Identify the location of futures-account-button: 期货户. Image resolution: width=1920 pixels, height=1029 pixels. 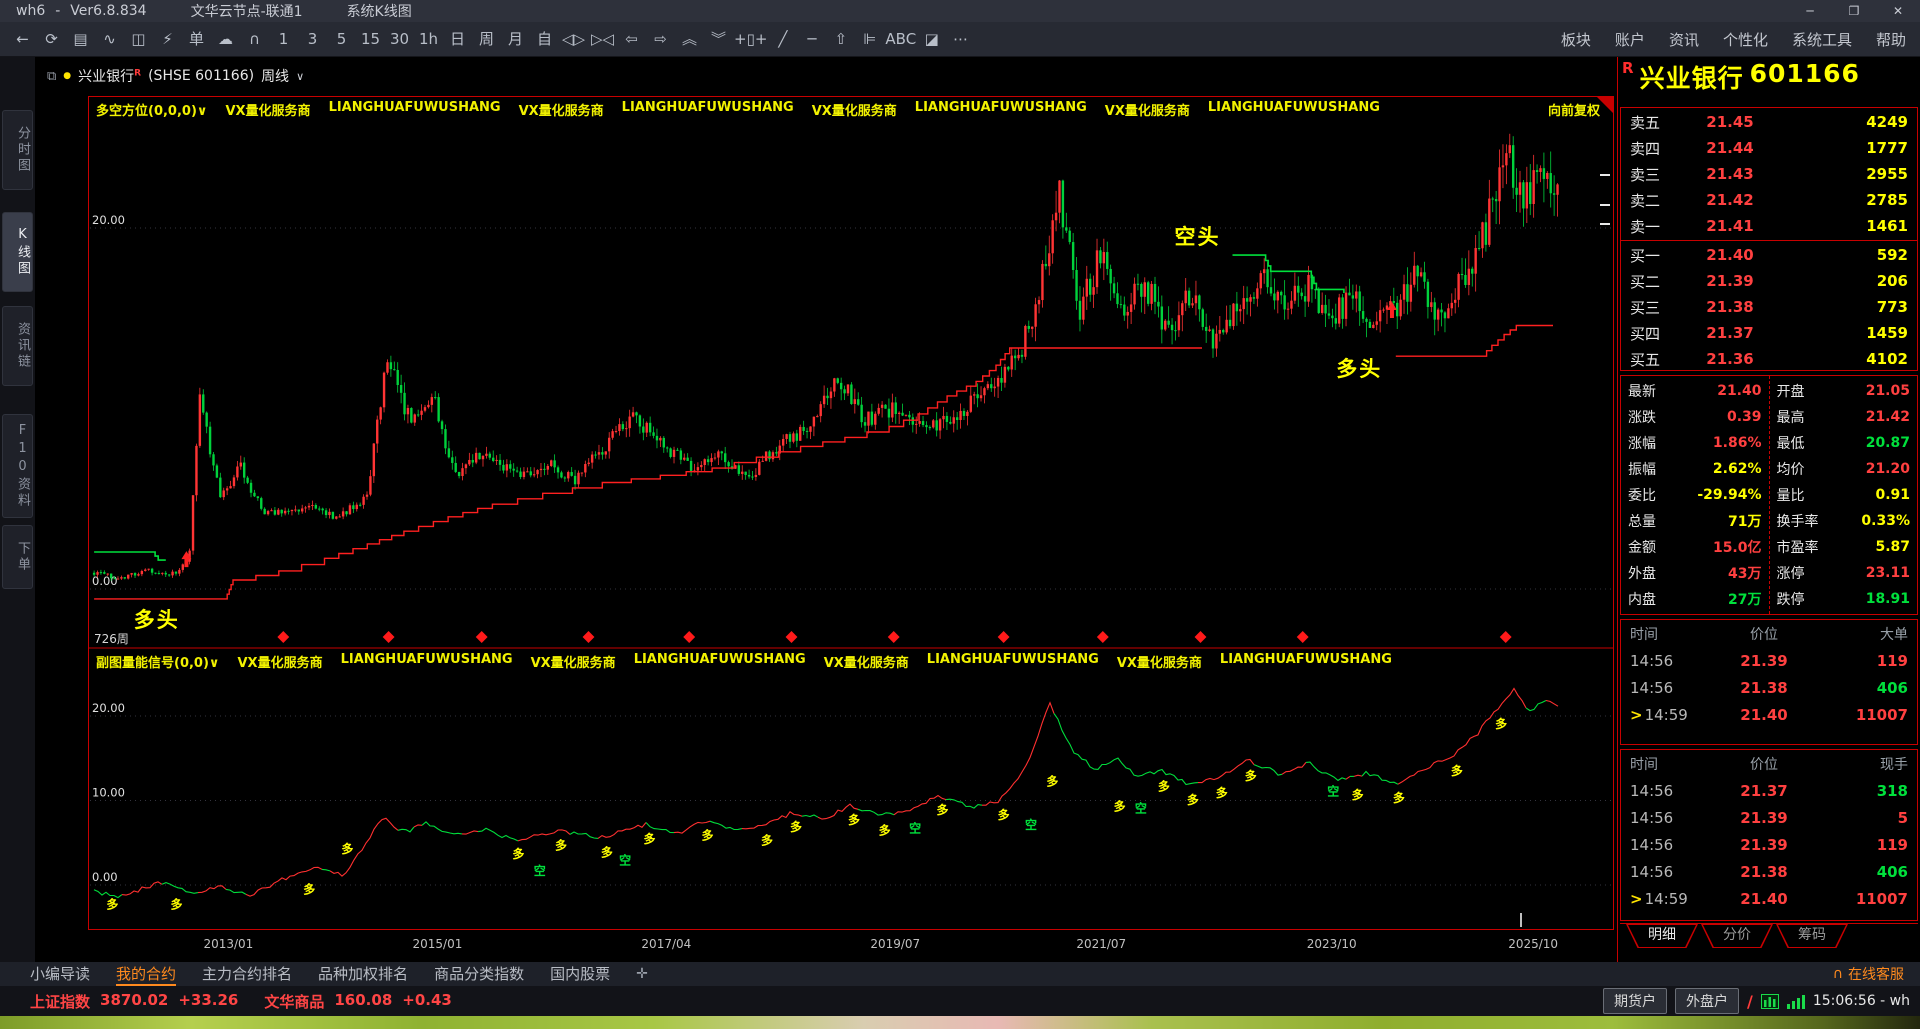
(1635, 1001).